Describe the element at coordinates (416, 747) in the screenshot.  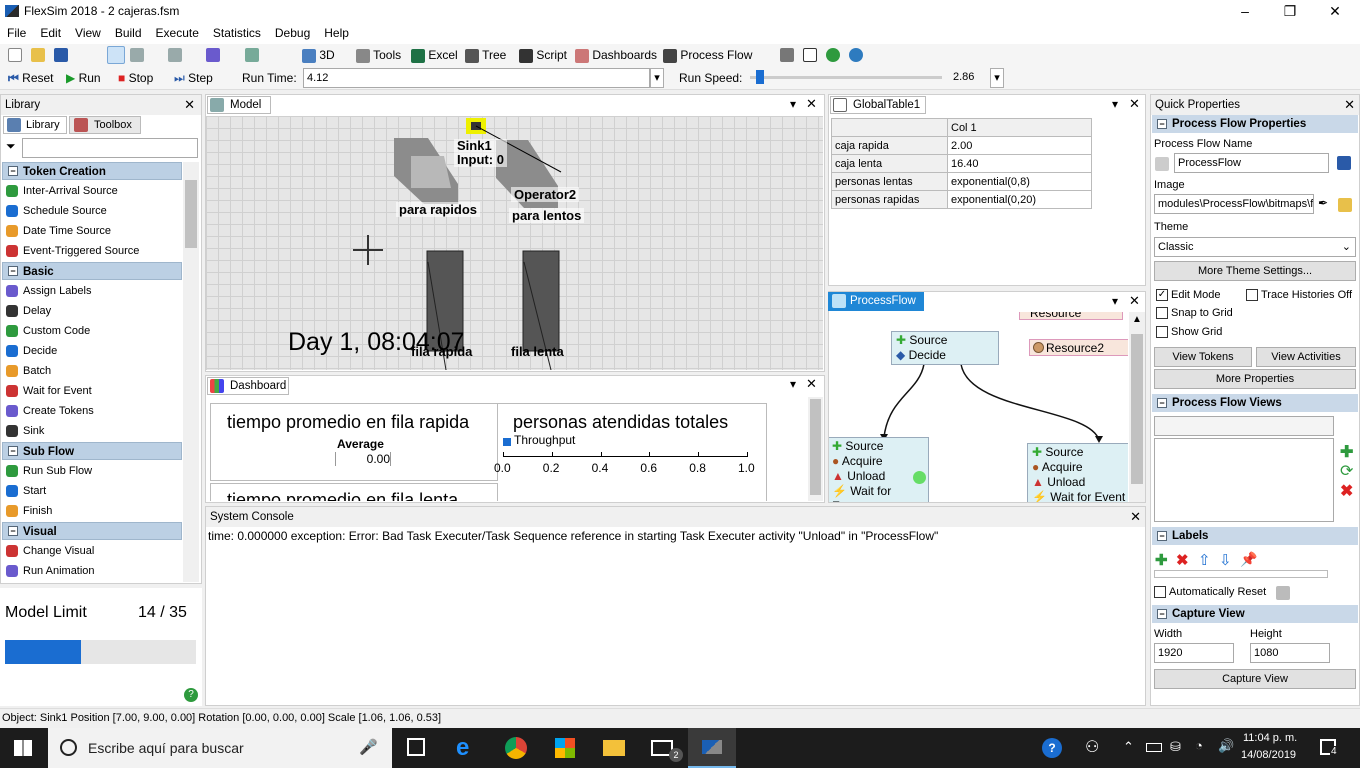
I see `task-view-icon` at that location.